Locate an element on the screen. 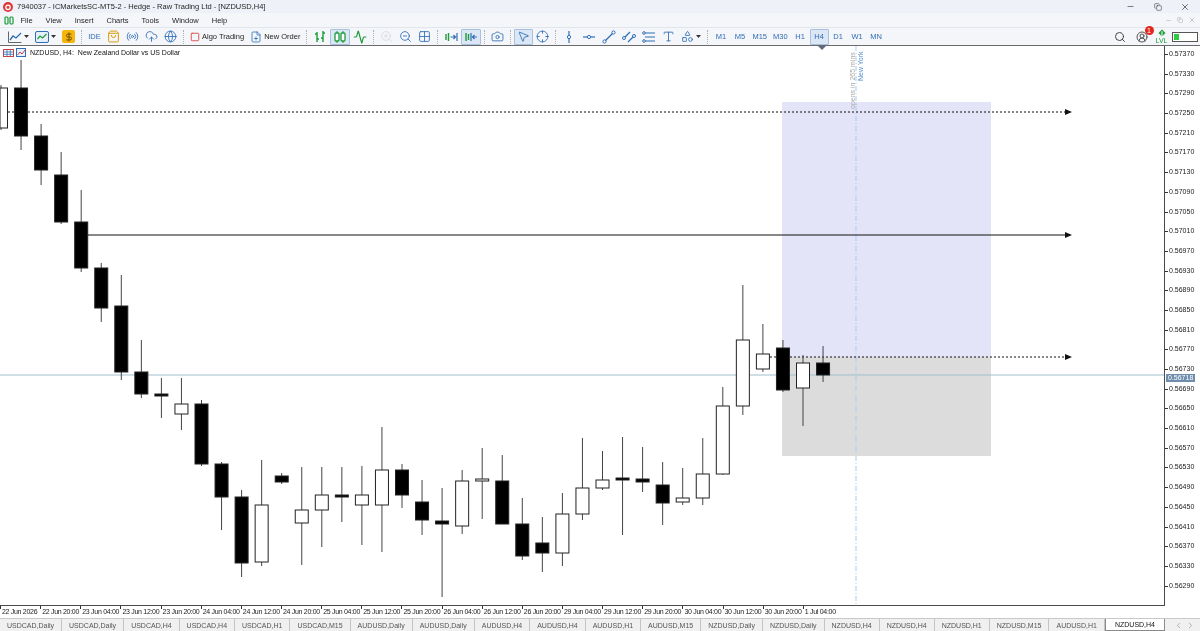  ohlc-bars-icon is located at coordinates (320, 36).